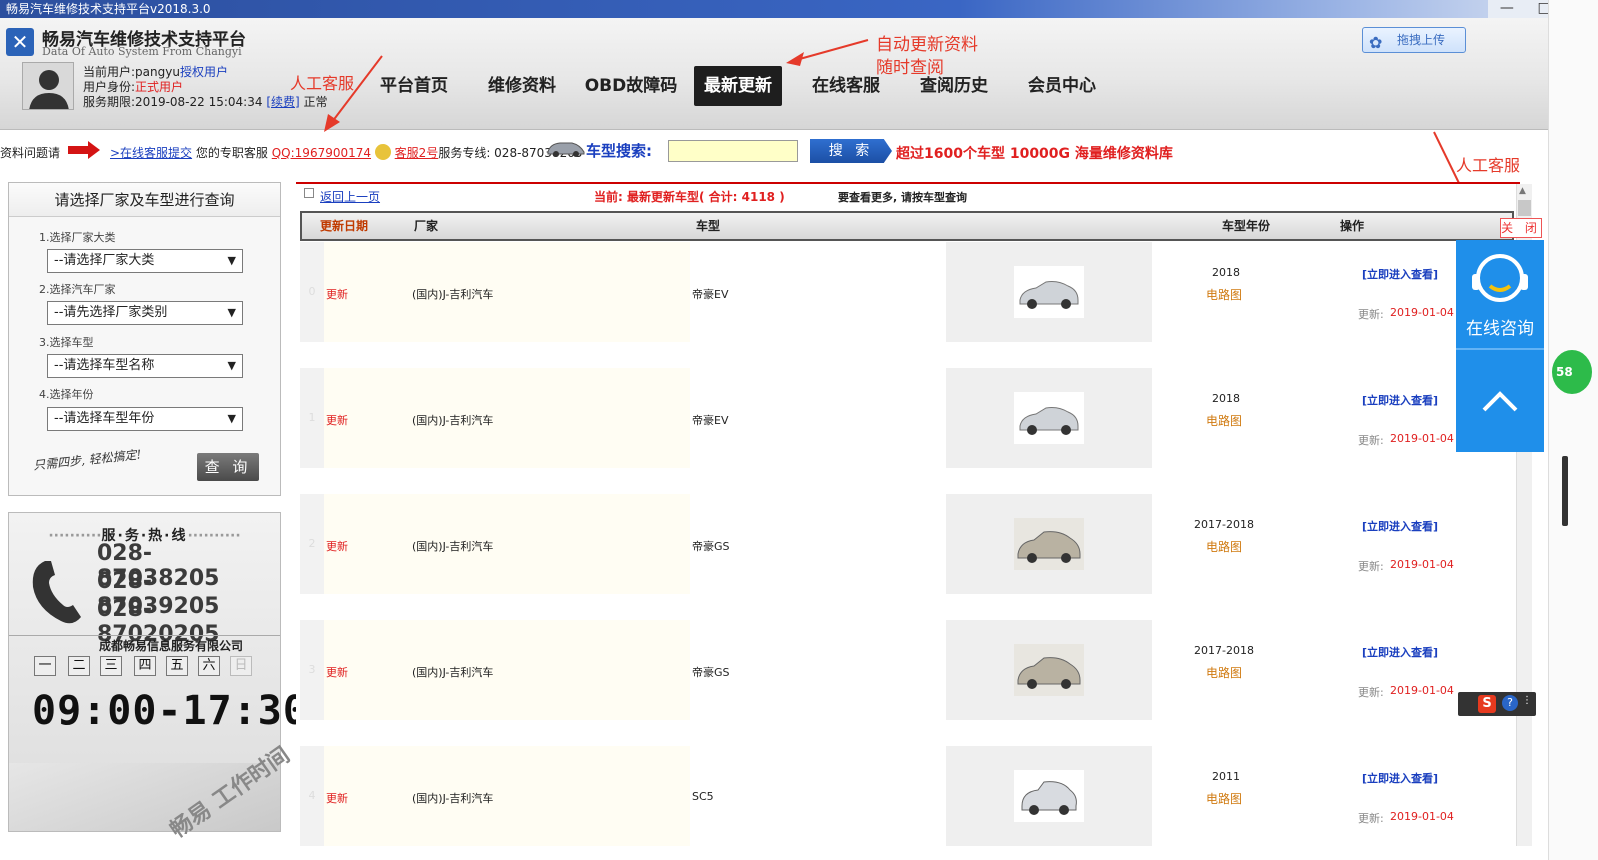 The image size is (1598, 860). Describe the element at coordinates (382, 152) in the screenshot. I see `qq-penguin-icon` at that location.